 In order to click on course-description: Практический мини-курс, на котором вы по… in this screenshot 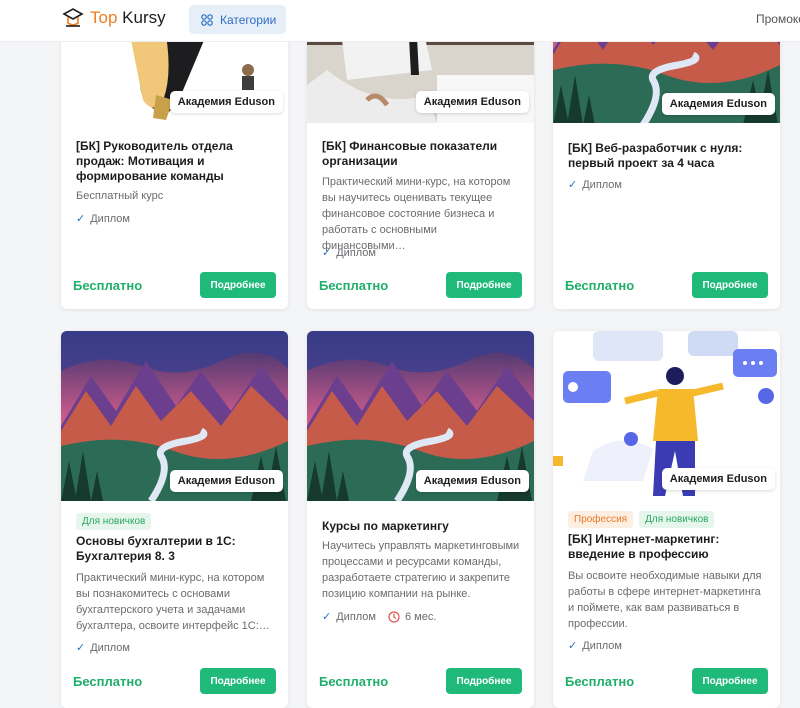, I will do `click(173, 602)`.